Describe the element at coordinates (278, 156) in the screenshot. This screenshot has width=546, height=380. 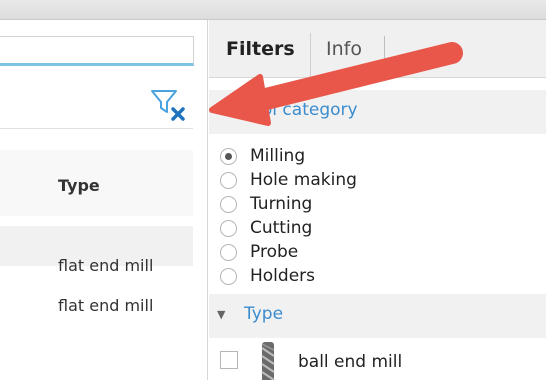
I see `radio-label: Milling` at that location.